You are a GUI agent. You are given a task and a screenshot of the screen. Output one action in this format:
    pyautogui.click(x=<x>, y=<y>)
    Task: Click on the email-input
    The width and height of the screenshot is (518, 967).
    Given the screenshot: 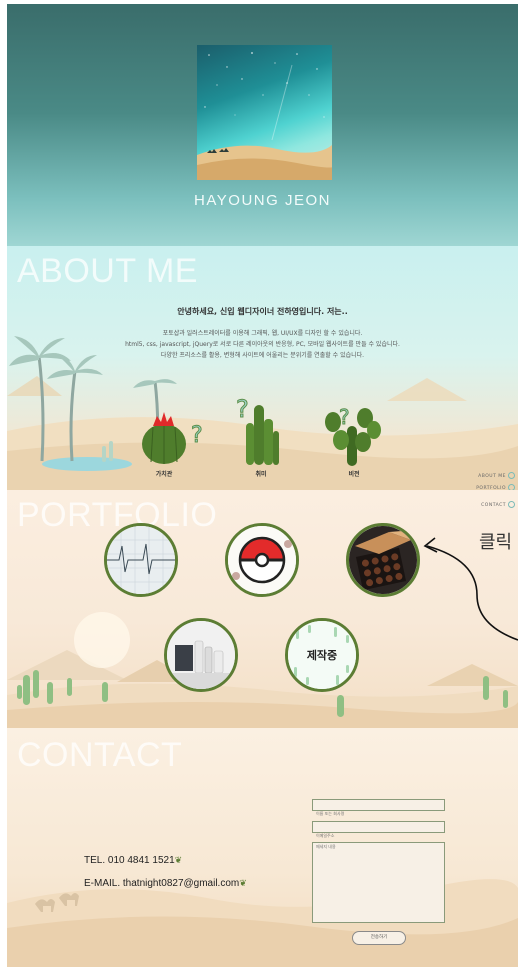 What is the action you would take?
    pyautogui.click(x=378, y=835)
    